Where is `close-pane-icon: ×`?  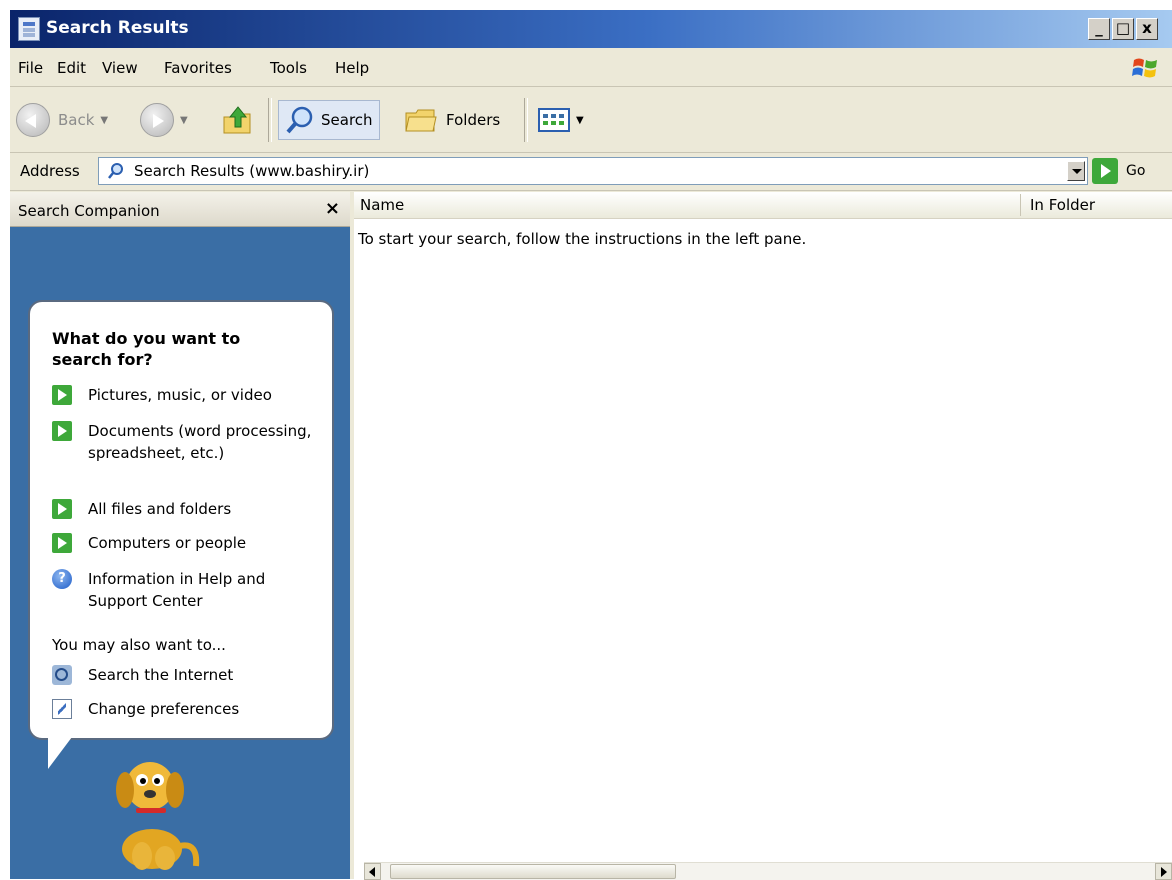 close-pane-icon: × is located at coordinates (332, 208).